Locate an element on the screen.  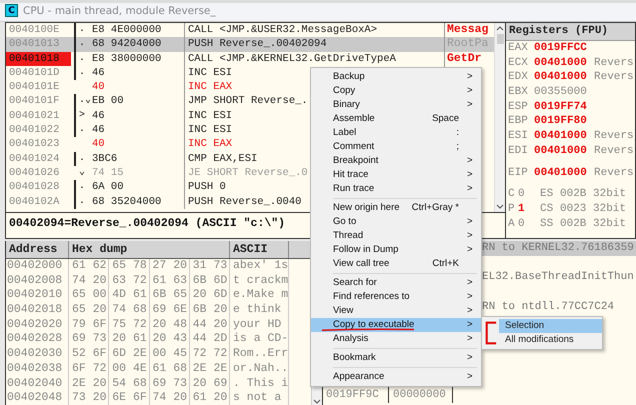
register-name: ESP is located at coordinates (518, 107).